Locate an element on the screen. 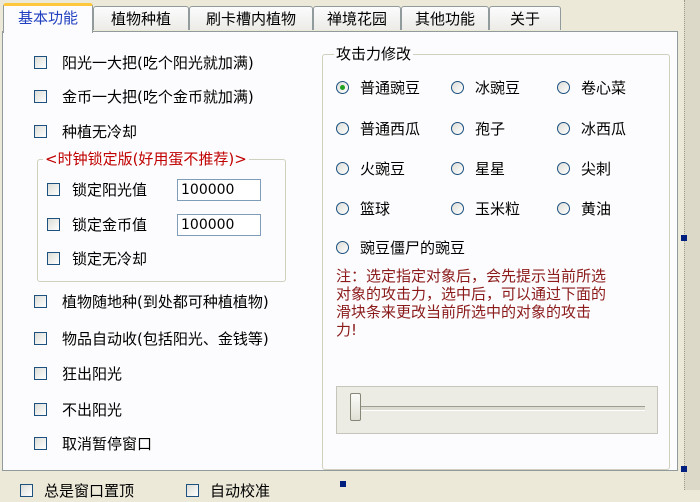 The height and width of the screenshot is (502, 700). designer-edge is located at coordinates (692, 245).